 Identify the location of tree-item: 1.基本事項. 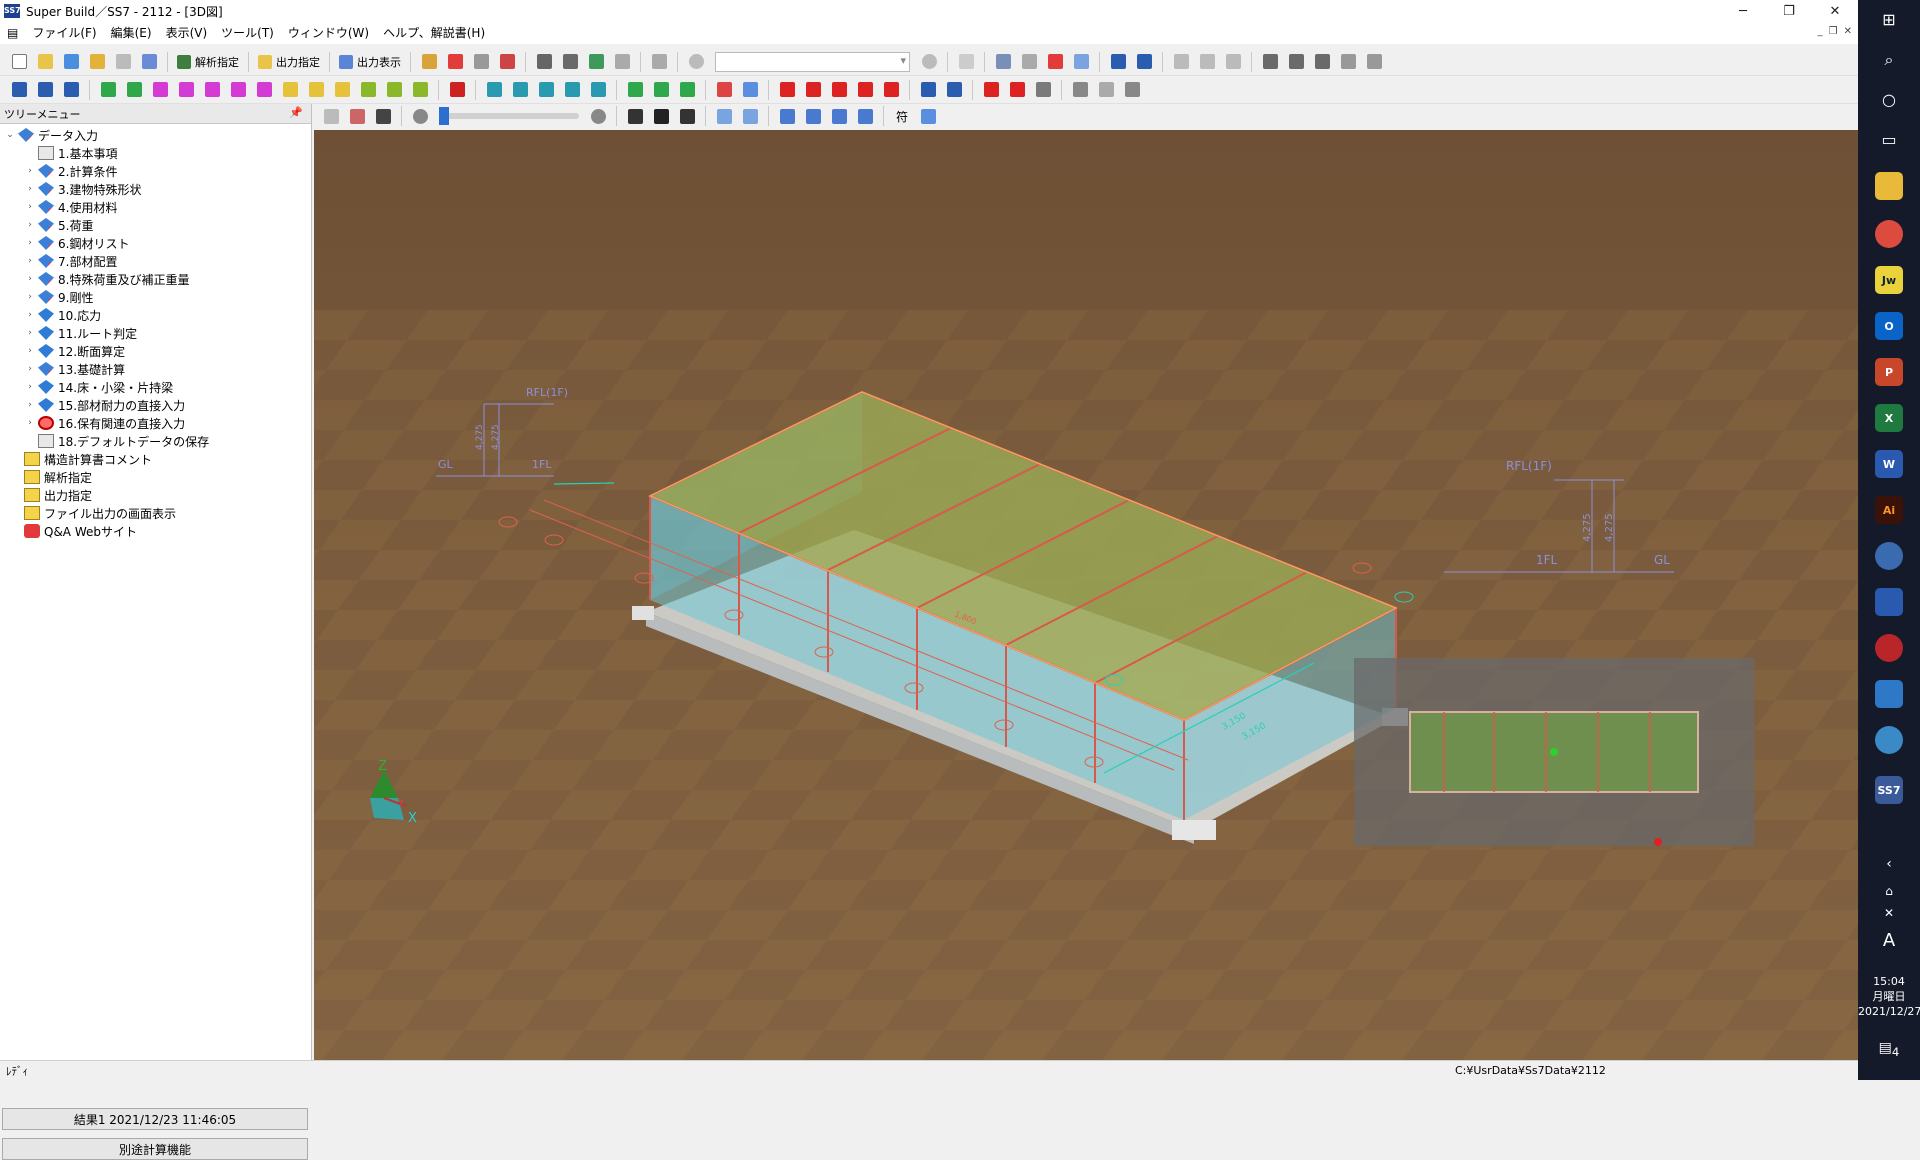
(155, 153).